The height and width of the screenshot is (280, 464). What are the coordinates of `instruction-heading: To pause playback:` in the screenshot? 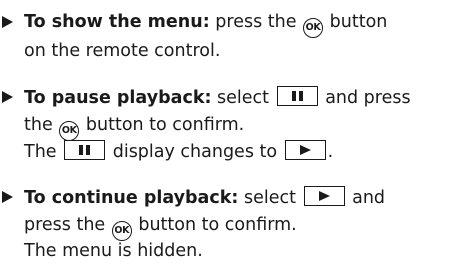 It's located at (118, 98).